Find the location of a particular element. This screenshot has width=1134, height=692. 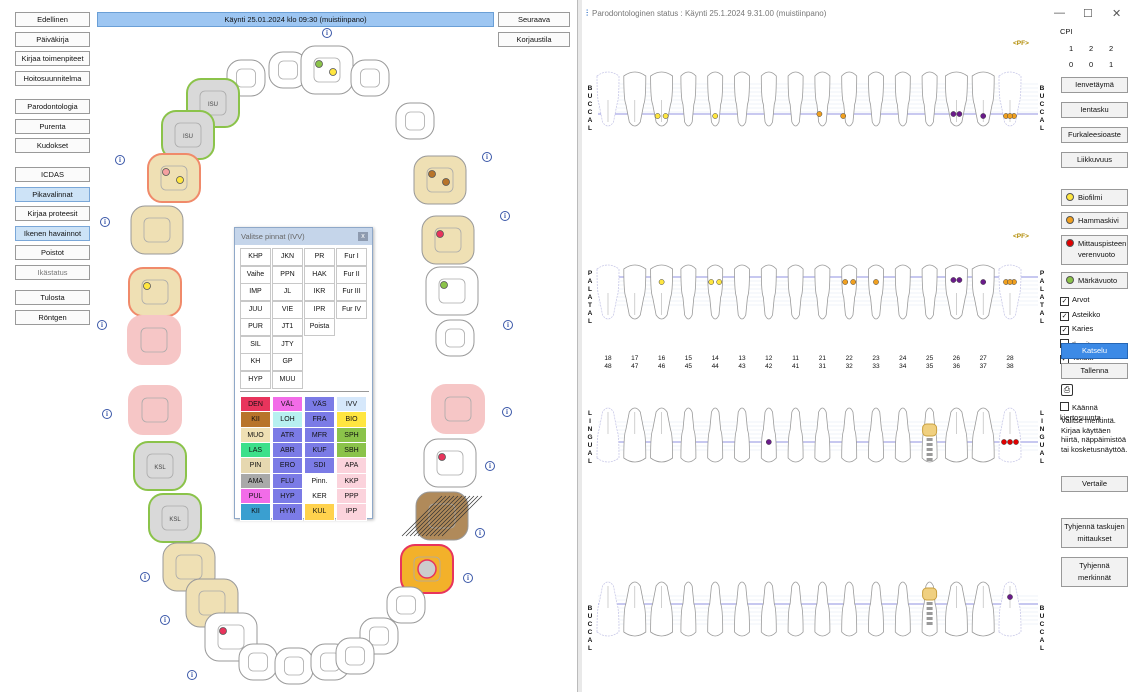

tooth-number-lower: 42 is located at coordinates (769, 366).